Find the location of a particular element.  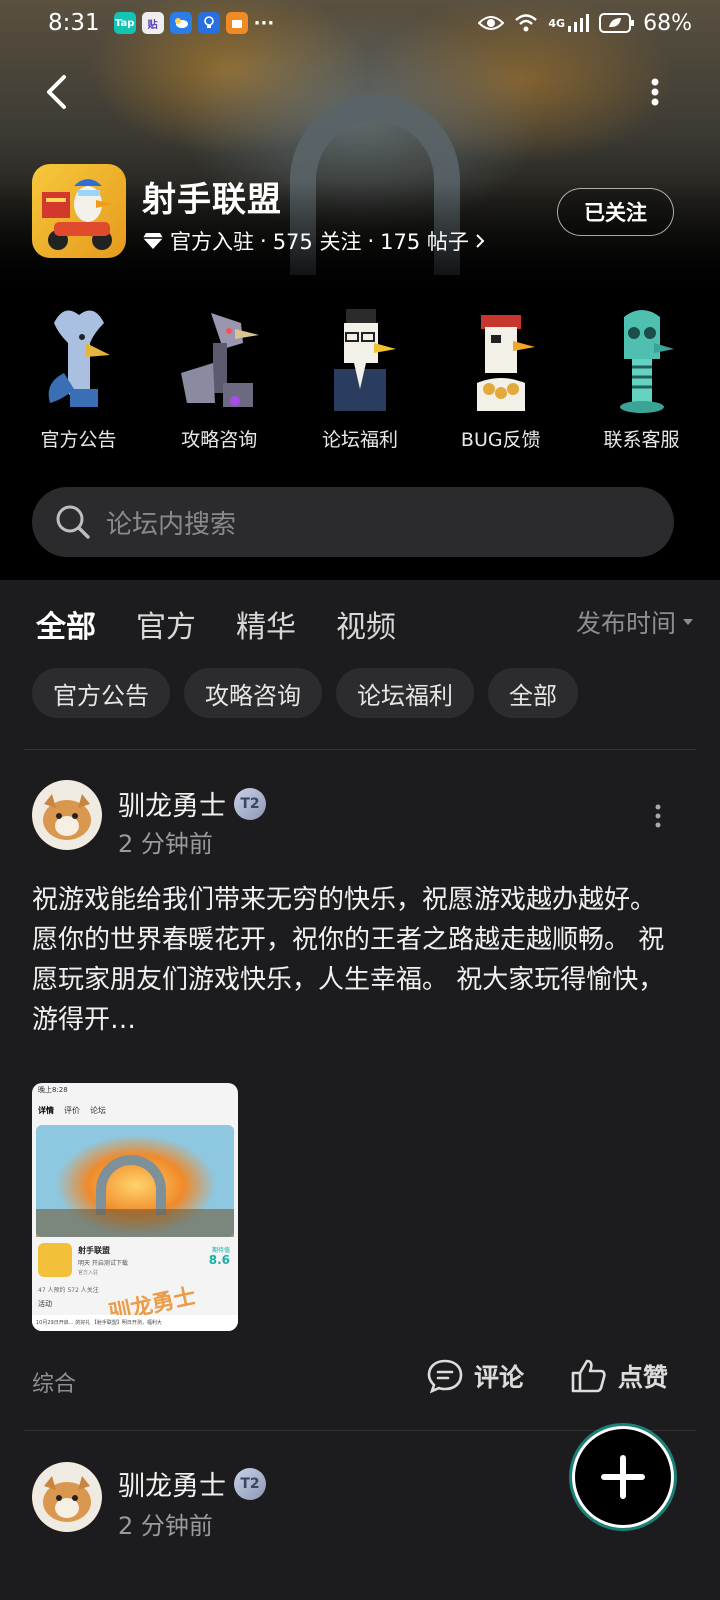

post-more-button is located at coordinates (658, 816).